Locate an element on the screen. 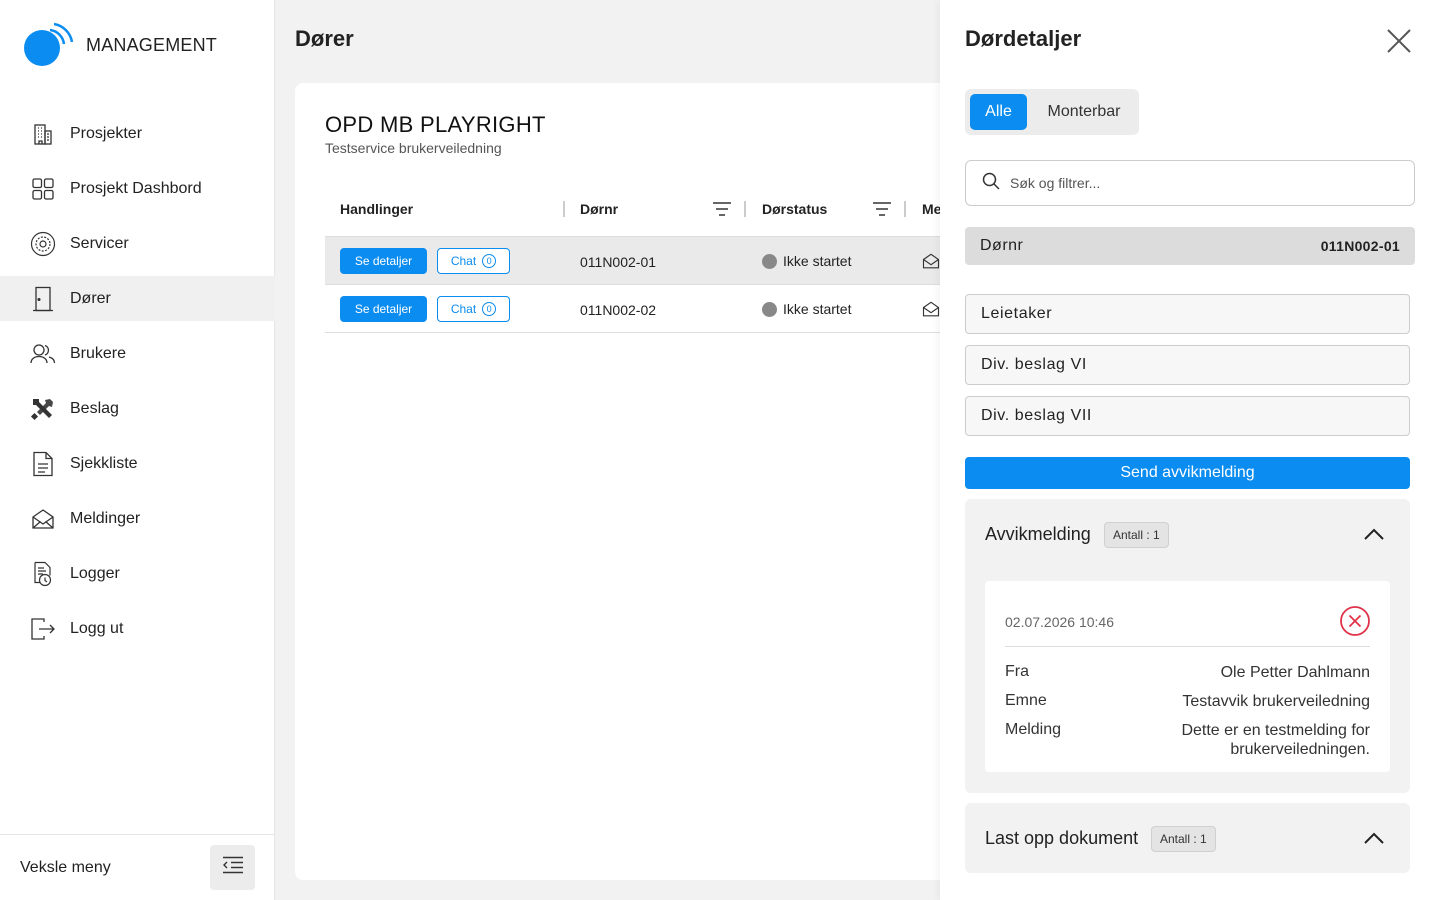 This screenshot has height=900, width=1440. collapse-menu-icon is located at coordinates (233, 867).